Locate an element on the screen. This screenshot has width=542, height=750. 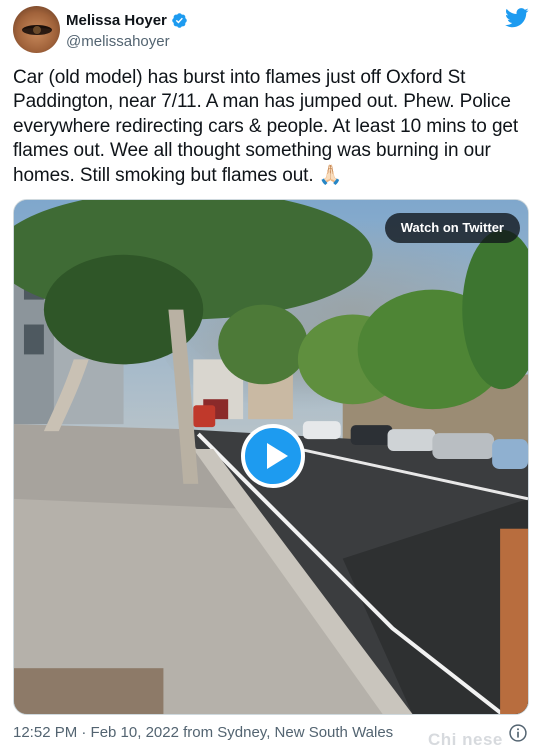
verified-badge-icon is located at coordinates (179, 20).